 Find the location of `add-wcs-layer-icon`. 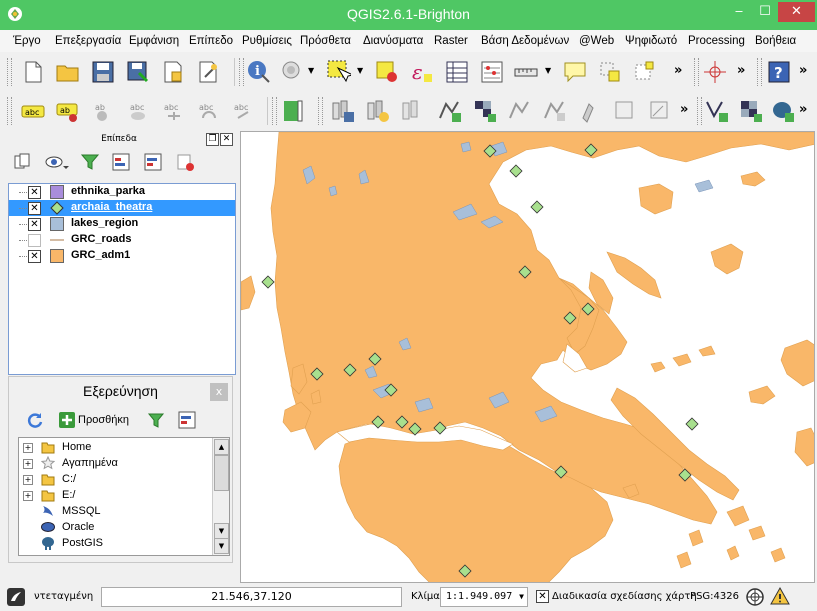

add-wcs-layer-icon is located at coordinates (485, 111).